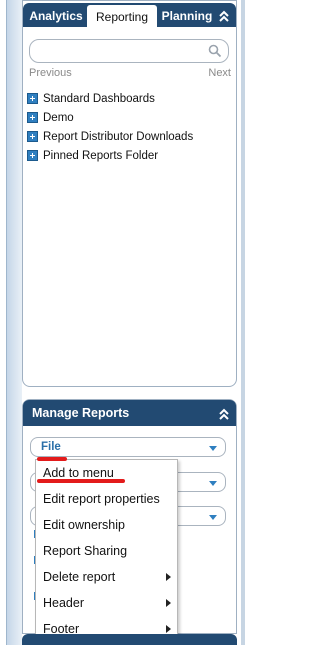 This screenshot has height=645, width=320. I want to click on tree-item-pinned-reports-folder: Pinned Reports Folder, so click(130, 155).